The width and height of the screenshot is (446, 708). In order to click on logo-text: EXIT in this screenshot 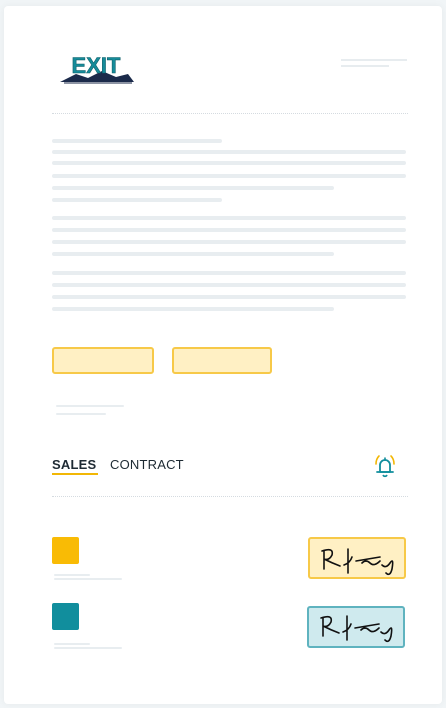, I will do `click(96, 65)`.